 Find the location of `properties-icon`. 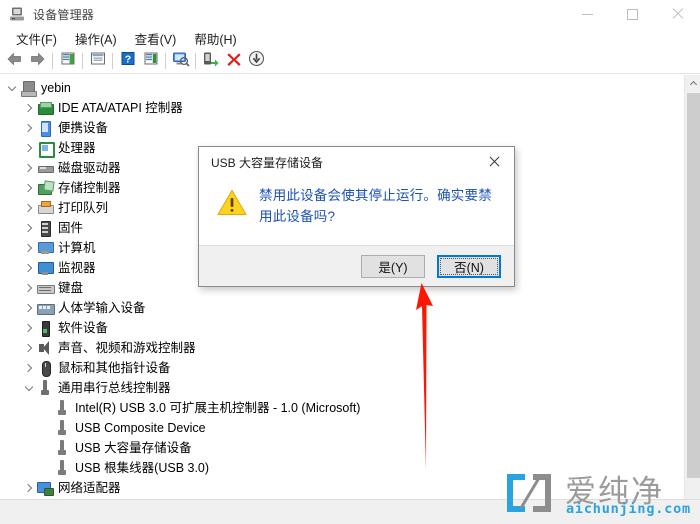

properties-icon is located at coordinates (98, 61).